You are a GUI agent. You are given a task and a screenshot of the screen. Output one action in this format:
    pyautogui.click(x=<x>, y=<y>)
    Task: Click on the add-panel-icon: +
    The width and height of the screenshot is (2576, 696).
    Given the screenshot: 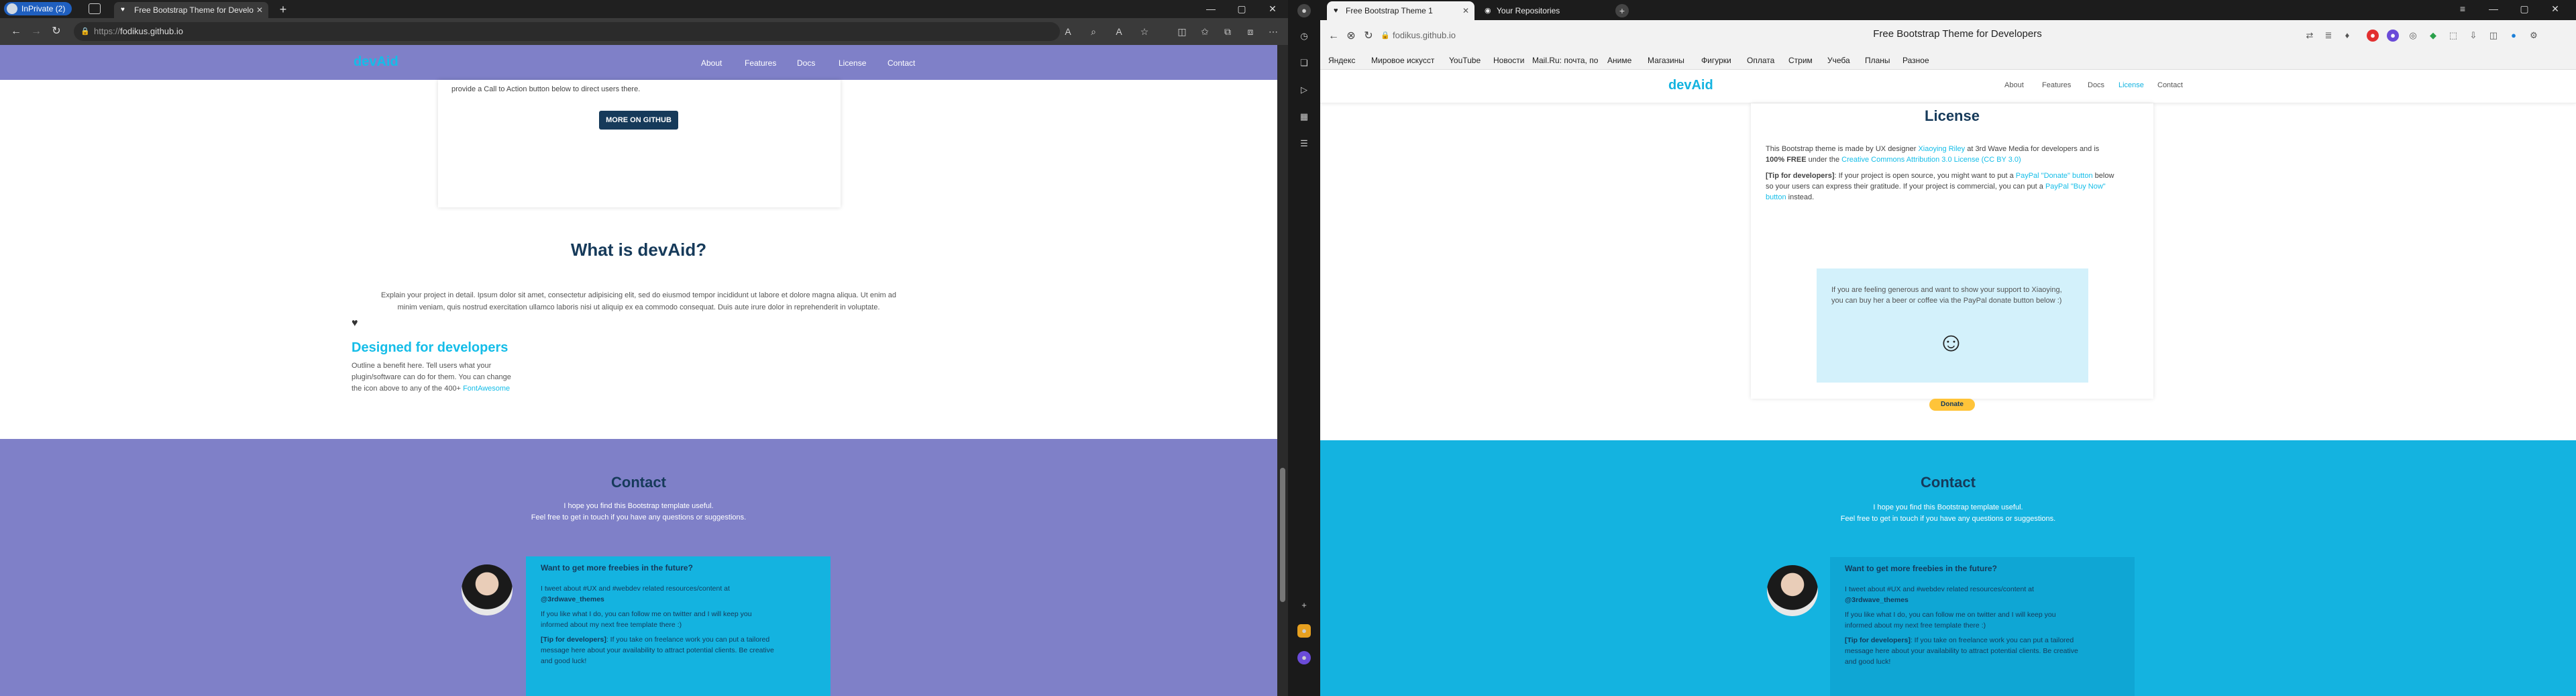 What is the action you would take?
    pyautogui.click(x=1304, y=606)
    